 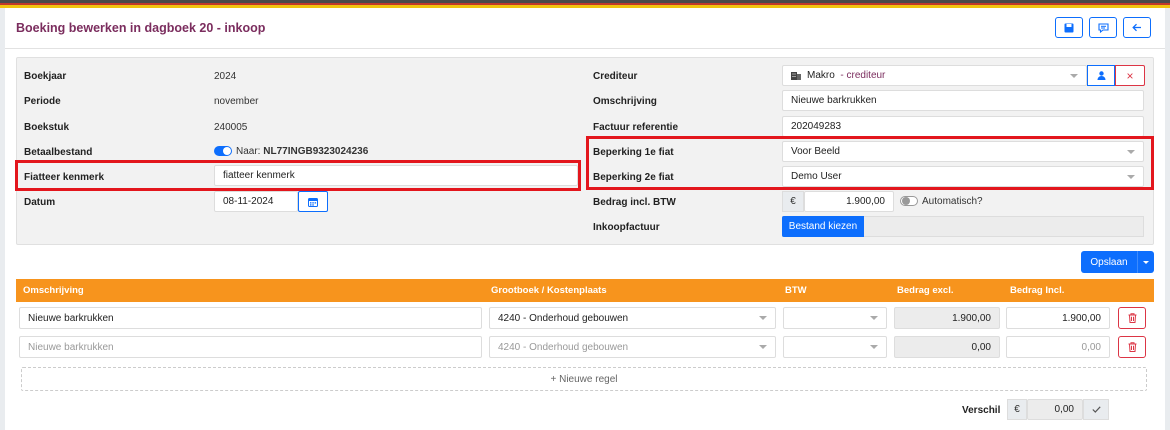 I want to click on highlight-beperking-fiat, so click(x=870, y=163).